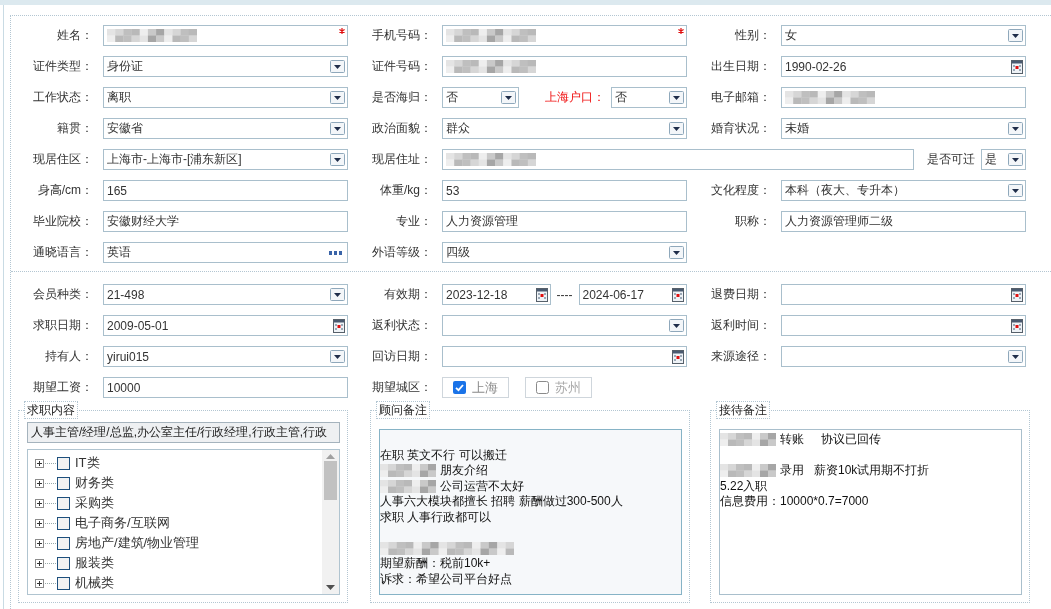 The width and height of the screenshot is (1051, 609). I want to click on select-field: 是, so click(1003, 159).